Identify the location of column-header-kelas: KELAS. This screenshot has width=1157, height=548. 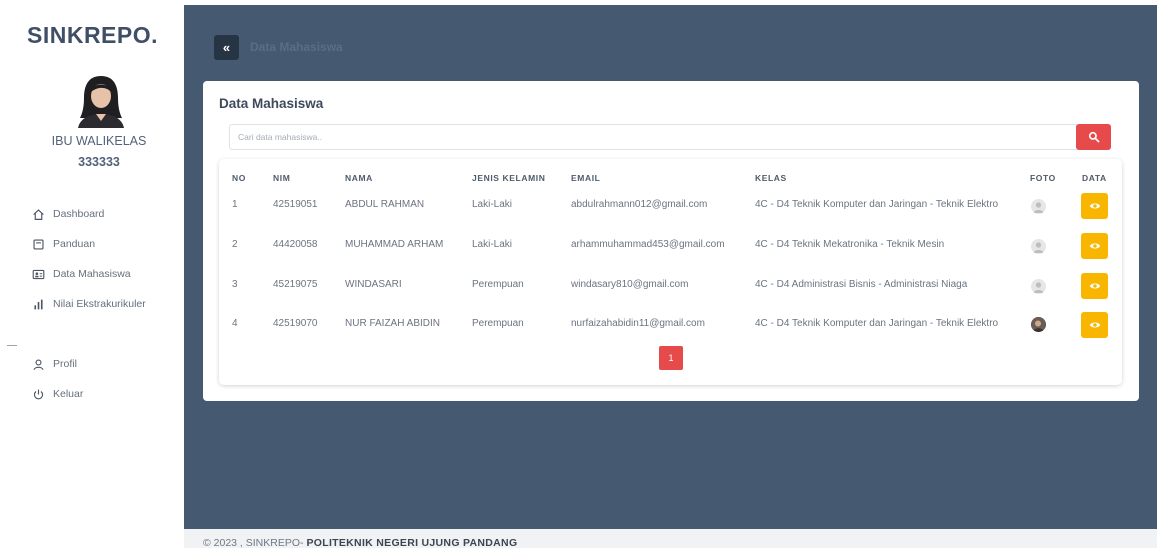
(771, 178).